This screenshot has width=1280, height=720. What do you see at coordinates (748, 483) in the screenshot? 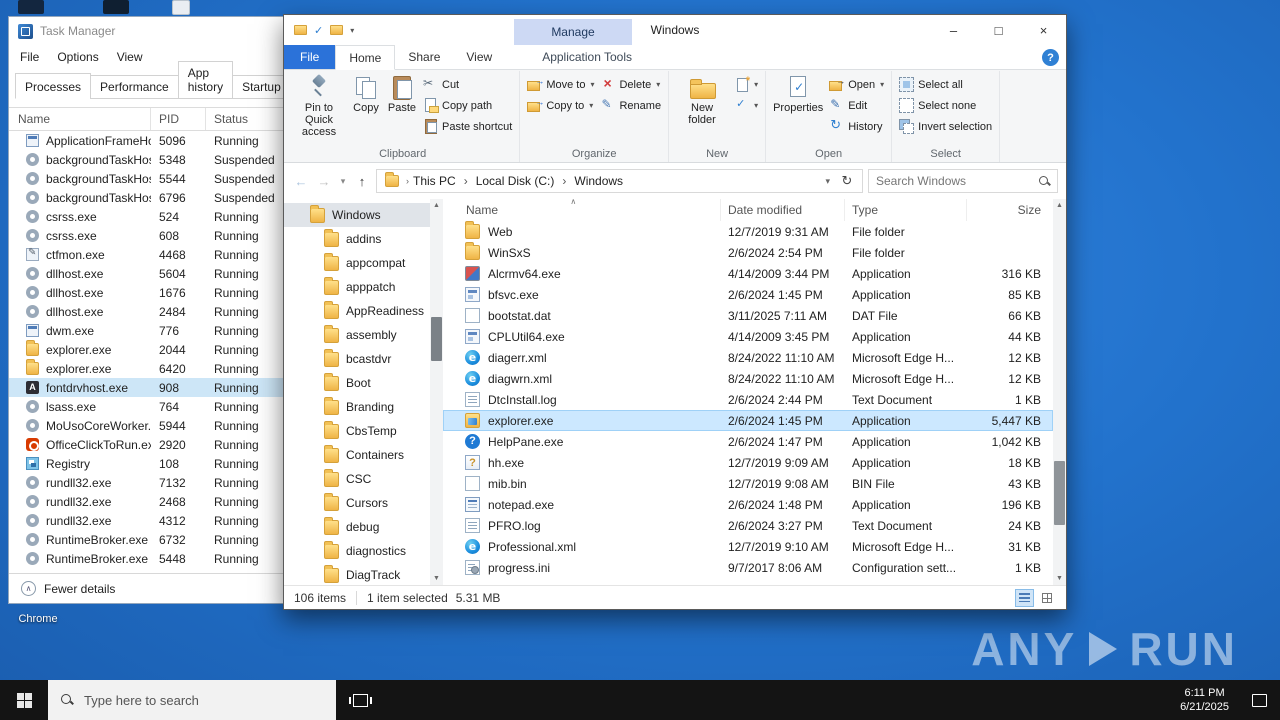
I see `file-row: mib.bin 12/7/2019 9:08 AM BIN File 43 KB` at bounding box center [748, 483].